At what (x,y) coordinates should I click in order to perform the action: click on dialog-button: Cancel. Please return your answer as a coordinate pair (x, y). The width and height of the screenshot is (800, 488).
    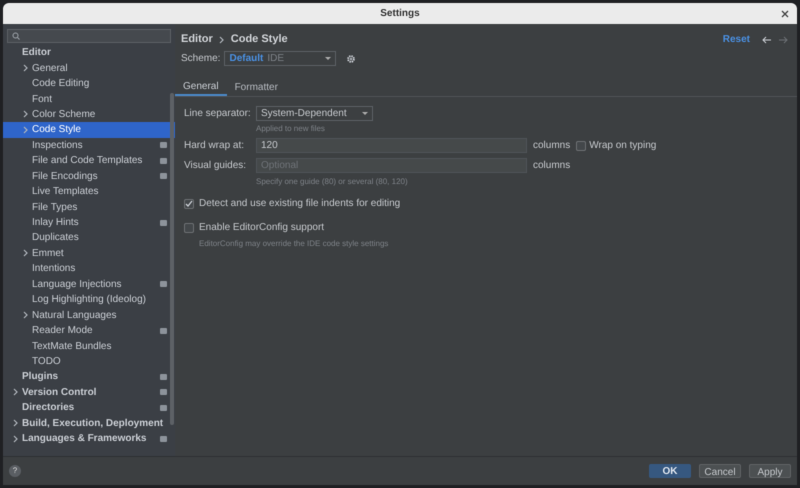
    Looking at the image, I should click on (720, 471).